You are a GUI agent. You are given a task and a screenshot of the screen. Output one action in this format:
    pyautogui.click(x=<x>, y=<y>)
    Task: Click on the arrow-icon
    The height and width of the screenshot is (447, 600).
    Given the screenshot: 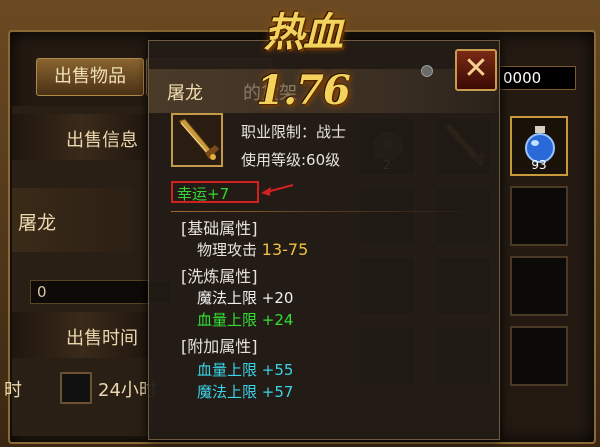 What is the action you would take?
    pyautogui.click(x=277, y=190)
    